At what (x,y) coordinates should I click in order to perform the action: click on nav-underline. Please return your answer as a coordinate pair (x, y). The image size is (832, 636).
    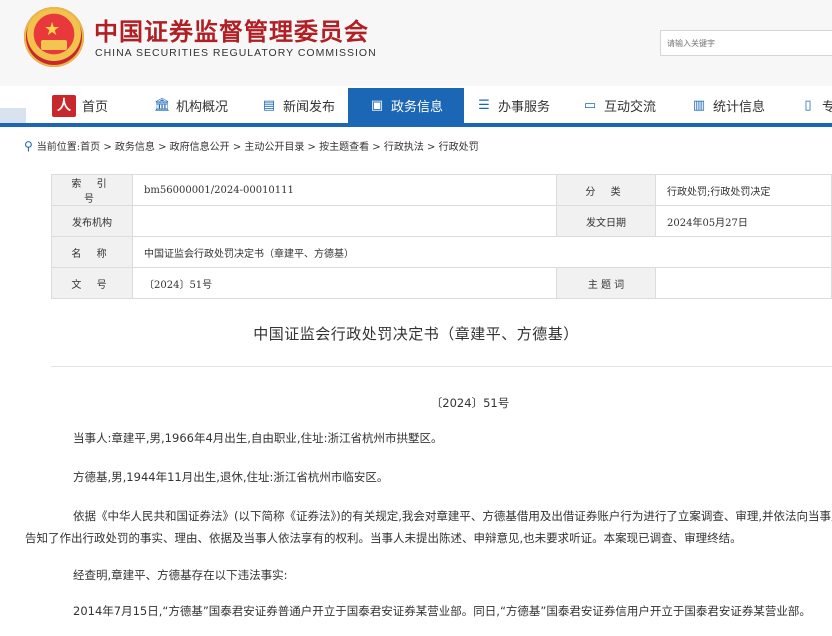
    Looking at the image, I should click on (416, 125).